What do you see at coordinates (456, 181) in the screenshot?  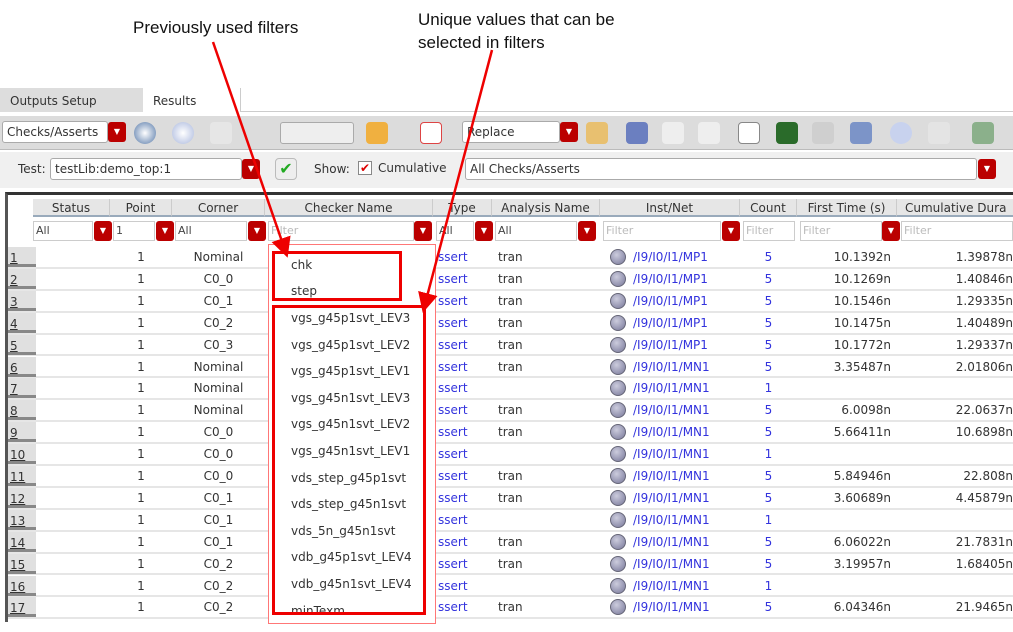 I see `arrow-unique-values` at bounding box center [456, 181].